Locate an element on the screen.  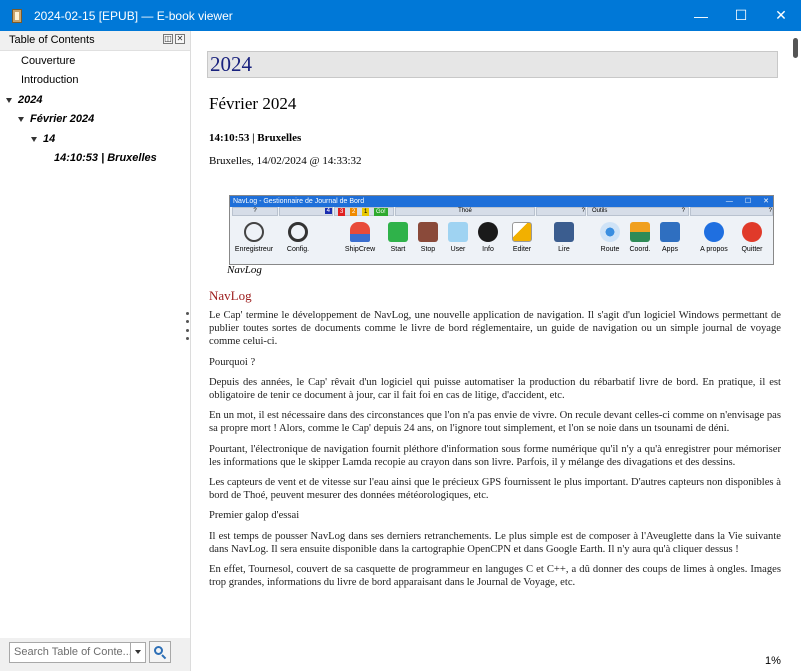
toc-item-14-10-53-bruxelles: 14:10:53 | Bruxelles is located at coordinates (105, 158).